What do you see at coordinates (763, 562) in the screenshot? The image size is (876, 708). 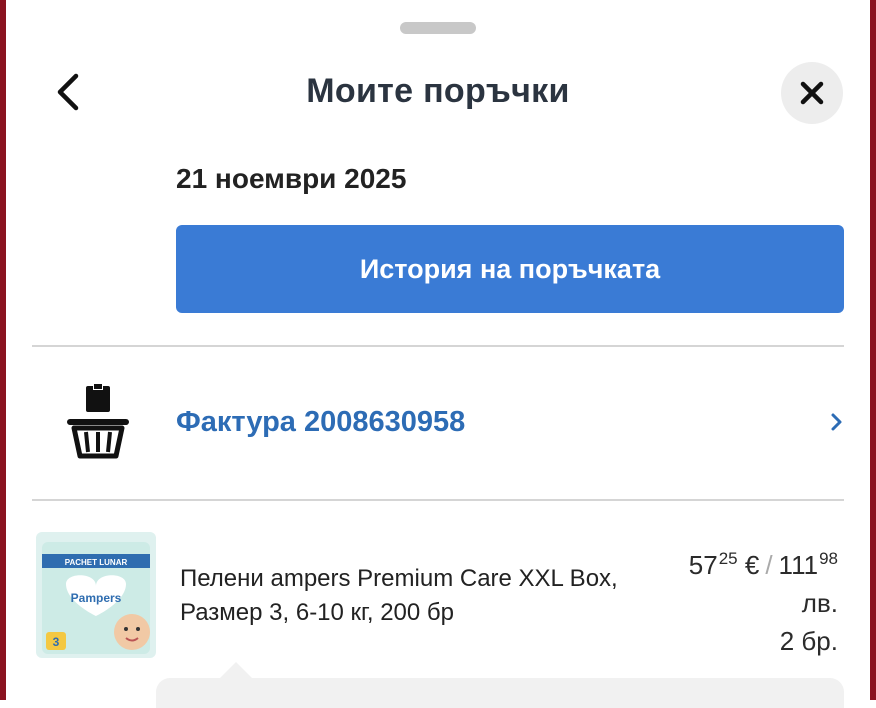 I see `price-line: 5725 €/11198` at bounding box center [763, 562].